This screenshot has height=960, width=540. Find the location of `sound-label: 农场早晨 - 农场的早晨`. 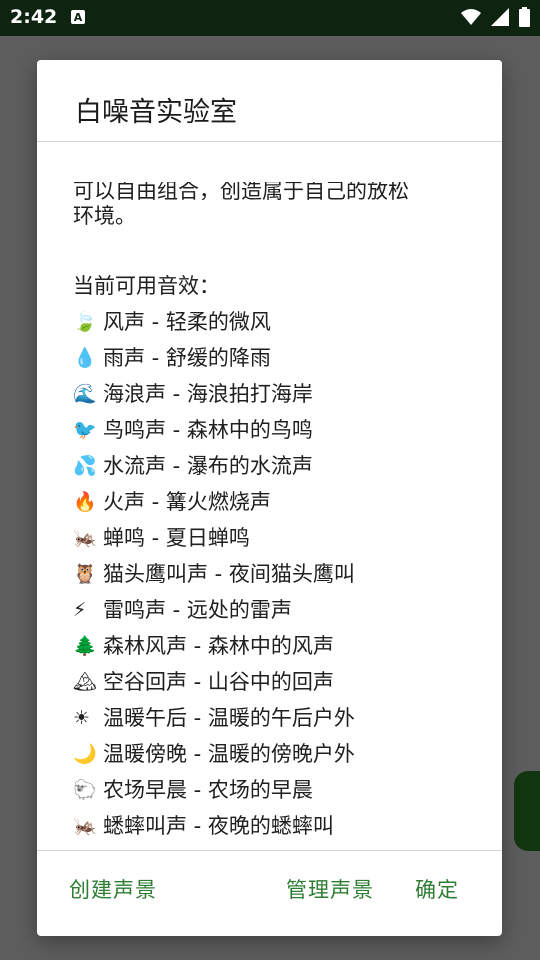

sound-label: 农场早晨 - 农场的早晨 is located at coordinates (208, 790).